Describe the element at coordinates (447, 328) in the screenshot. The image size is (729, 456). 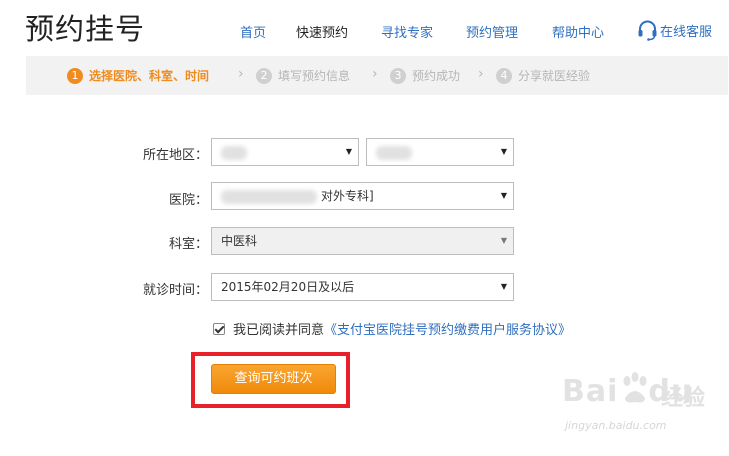
I see `agreement-link: 《支付宝医院挂号预约缴费用户服务协议》` at that location.